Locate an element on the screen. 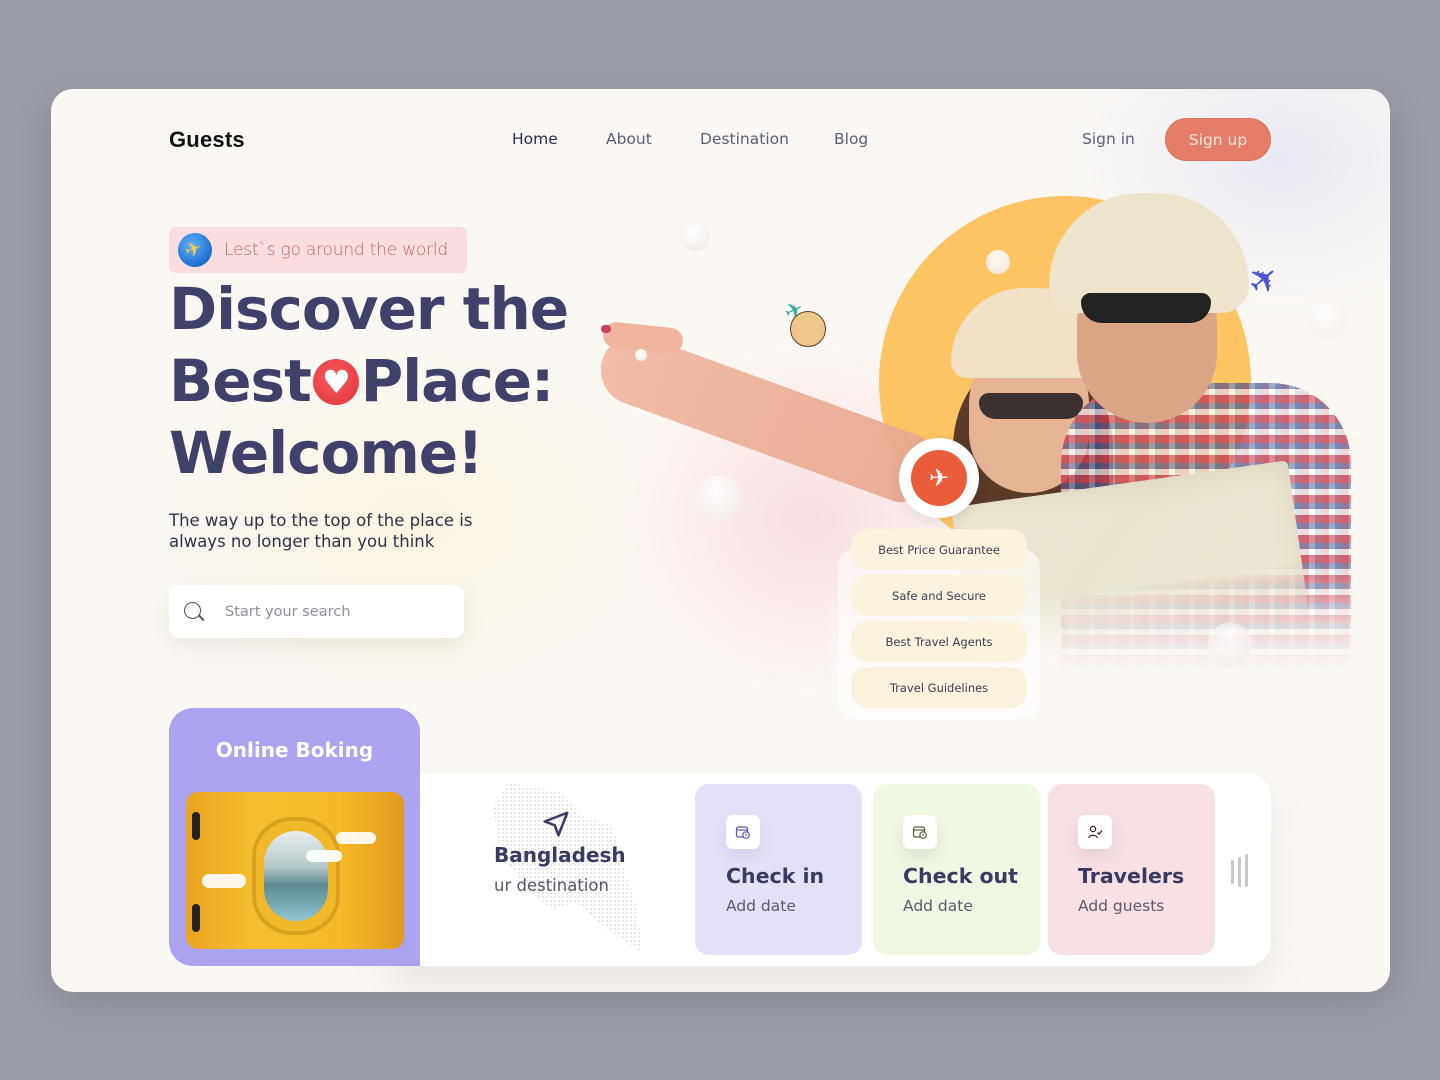 This screenshot has height=1080, width=1440. headline-line-1: Discover the is located at coordinates (369, 309).